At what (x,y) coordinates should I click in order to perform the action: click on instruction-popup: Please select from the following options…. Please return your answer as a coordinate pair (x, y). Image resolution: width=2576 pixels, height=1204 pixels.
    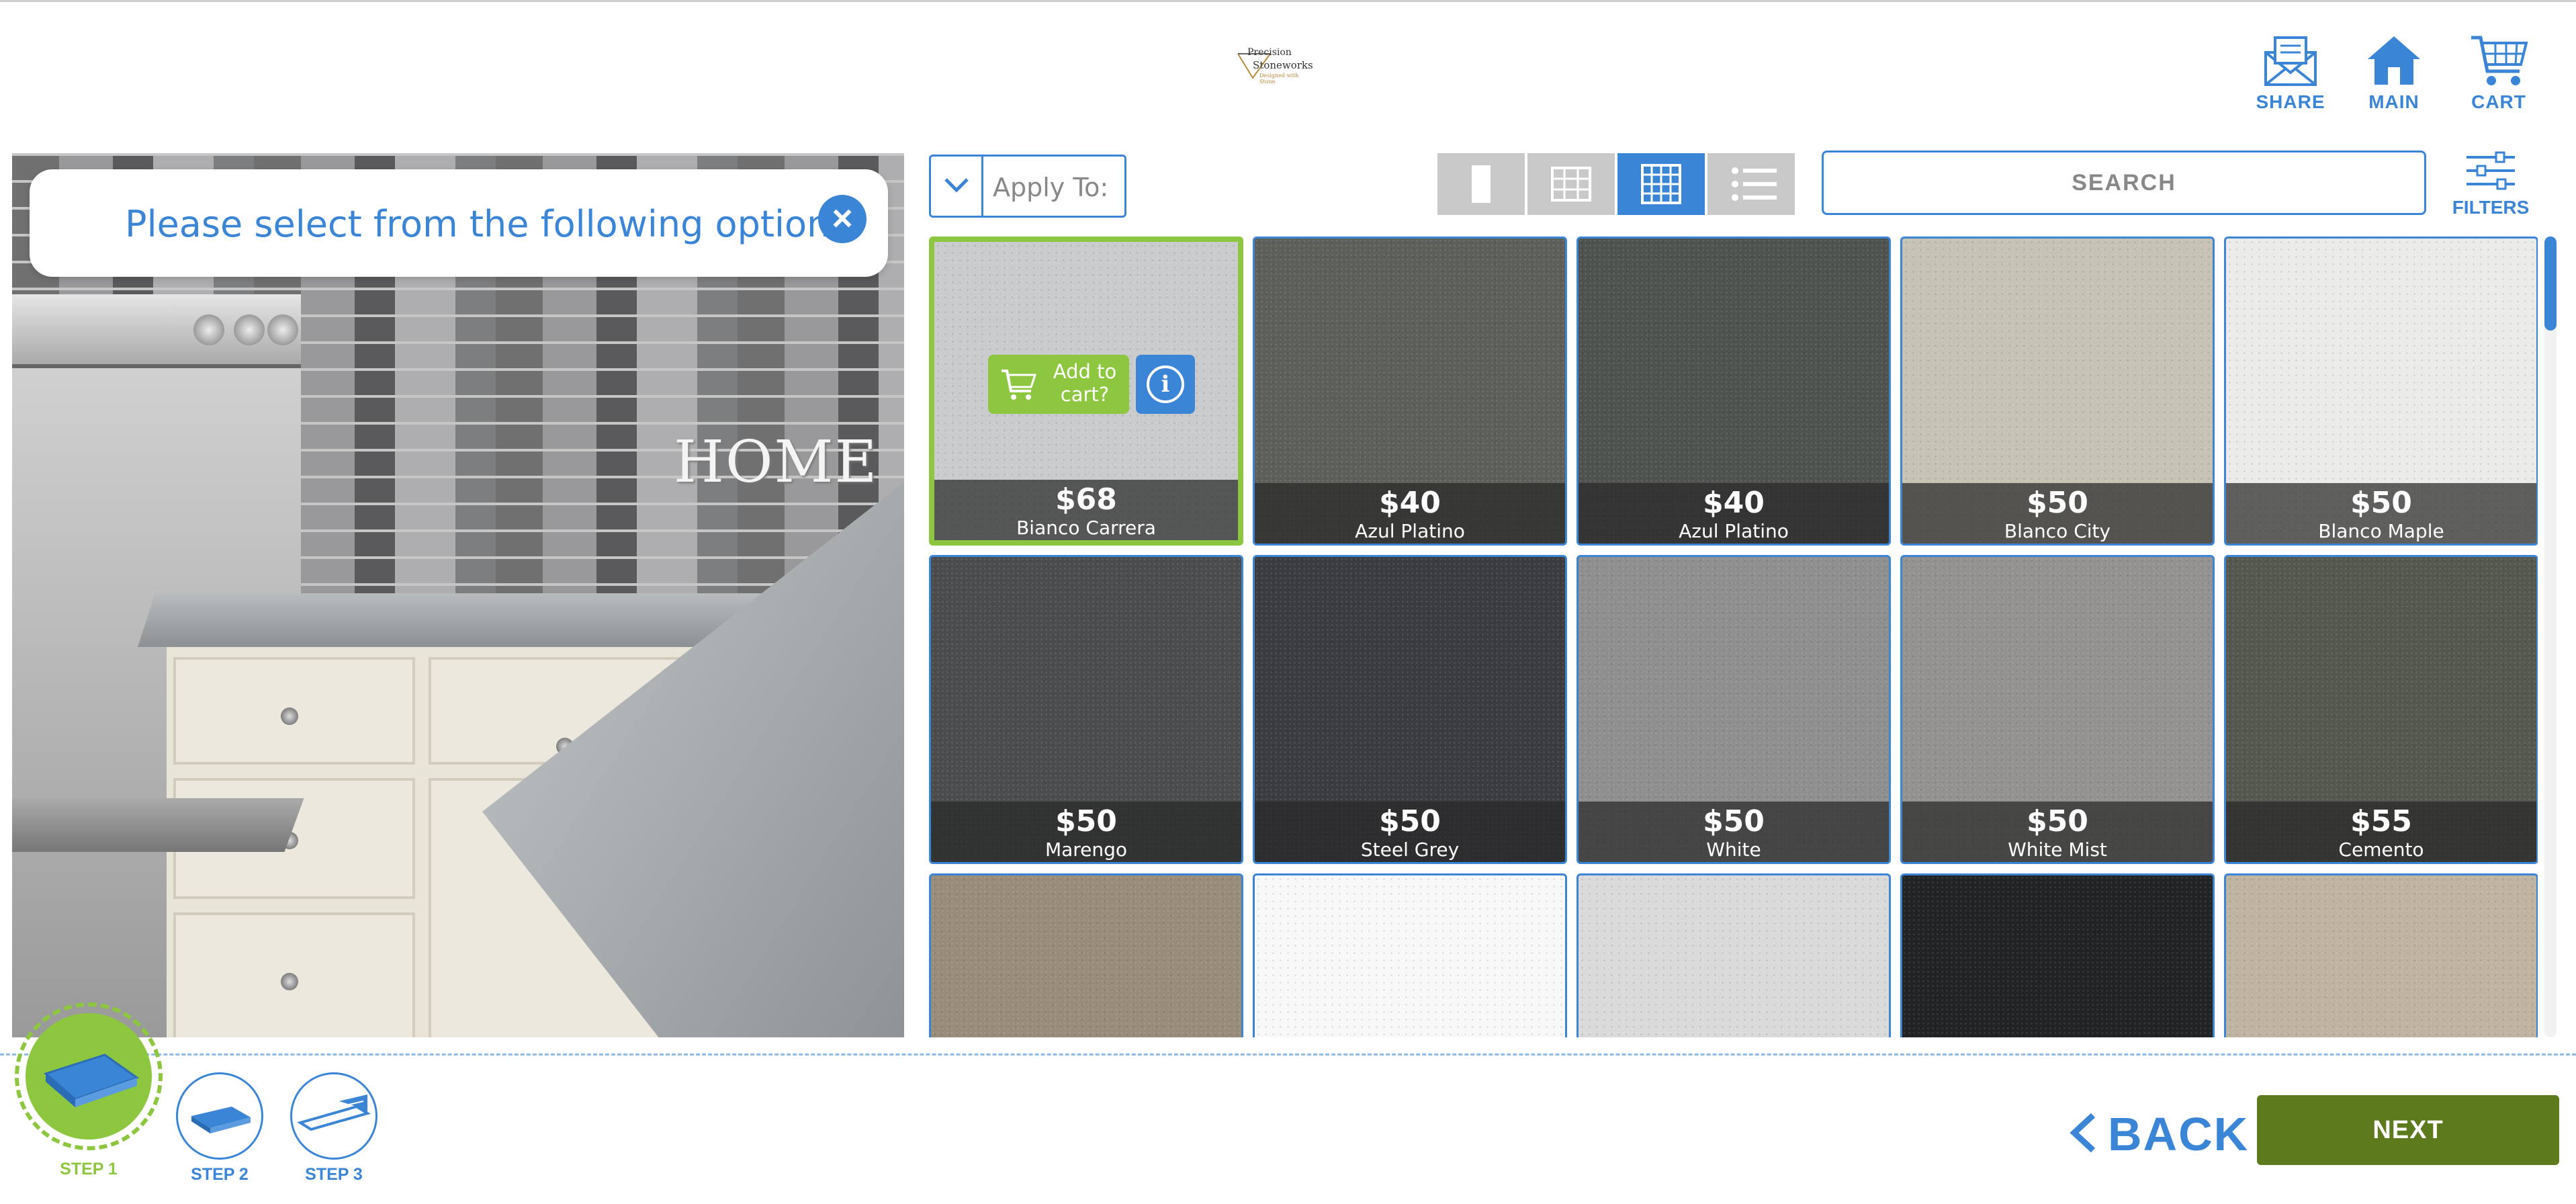
    Looking at the image, I should click on (459, 223).